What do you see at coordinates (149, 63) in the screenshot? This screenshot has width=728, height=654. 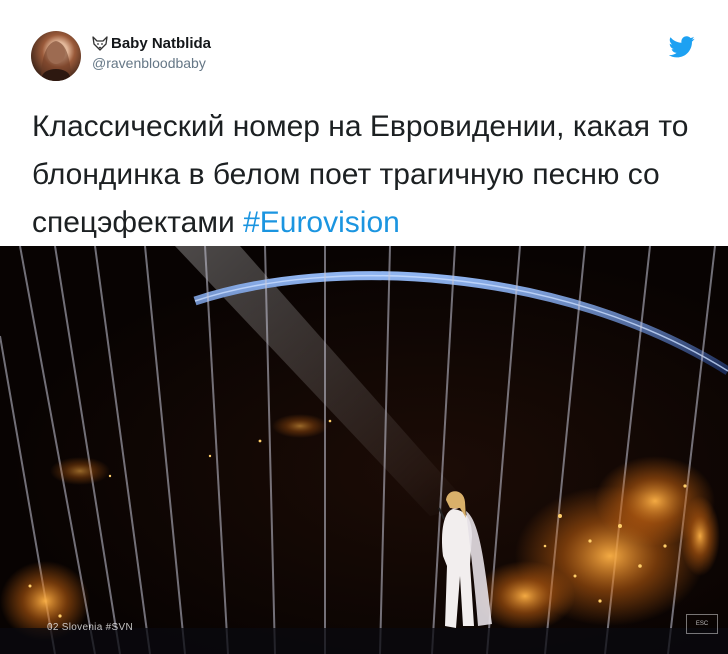 I see `author-handle: @ravenbloodbaby` at bounding box center [149, 63].